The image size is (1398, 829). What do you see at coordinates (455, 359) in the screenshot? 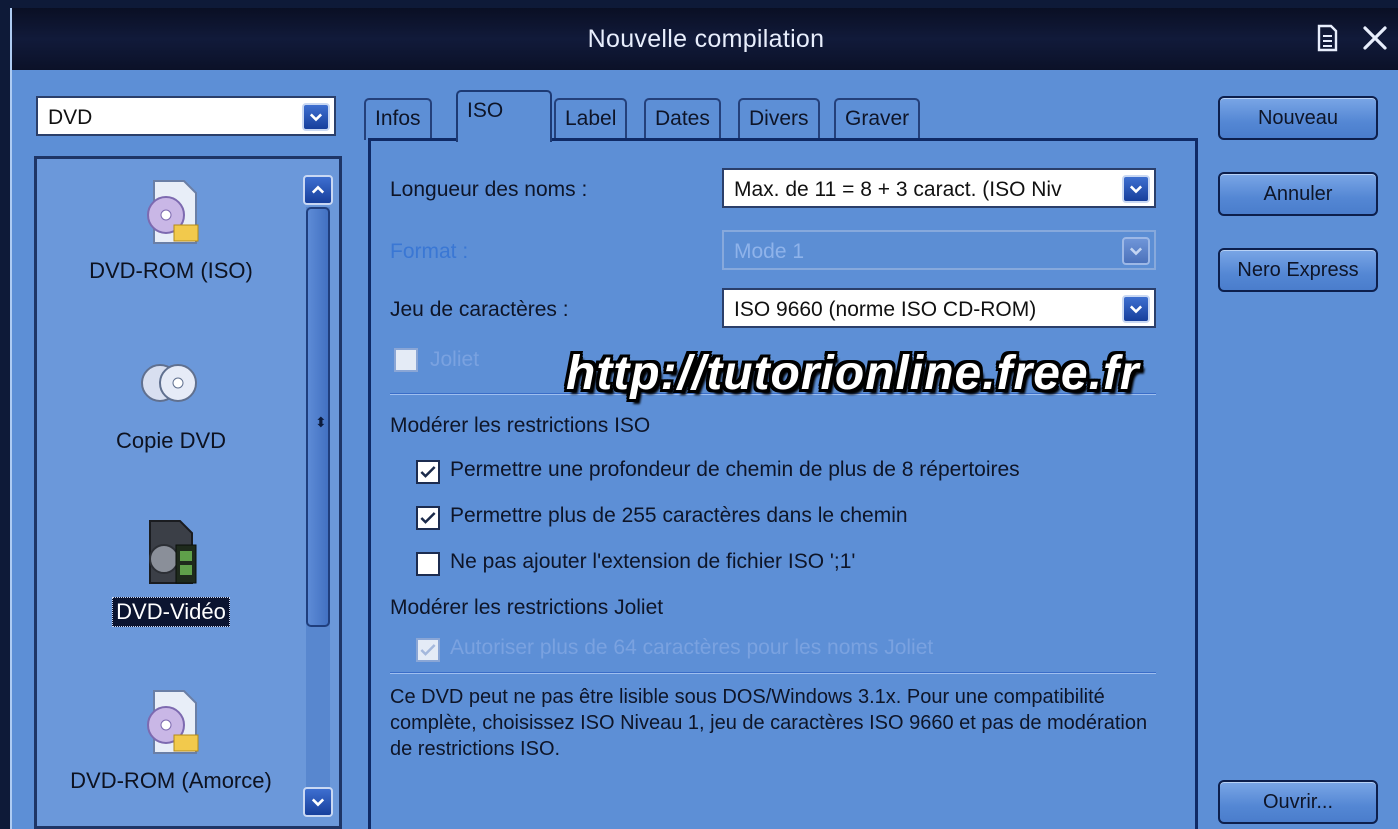
I see `joliet-label: Joliet` at bounding box center [455, 359].